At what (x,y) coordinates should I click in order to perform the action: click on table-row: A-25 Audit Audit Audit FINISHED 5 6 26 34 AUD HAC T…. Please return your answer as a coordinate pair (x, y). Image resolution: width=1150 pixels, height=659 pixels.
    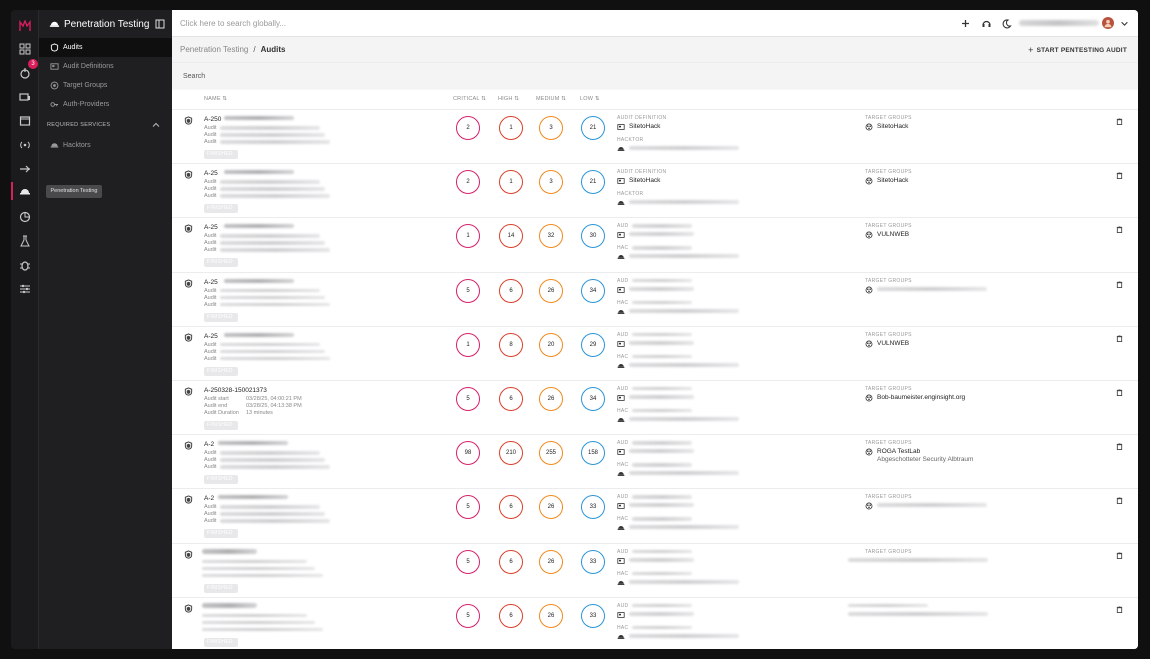
    Looking at the image, I should click on (655, 298).